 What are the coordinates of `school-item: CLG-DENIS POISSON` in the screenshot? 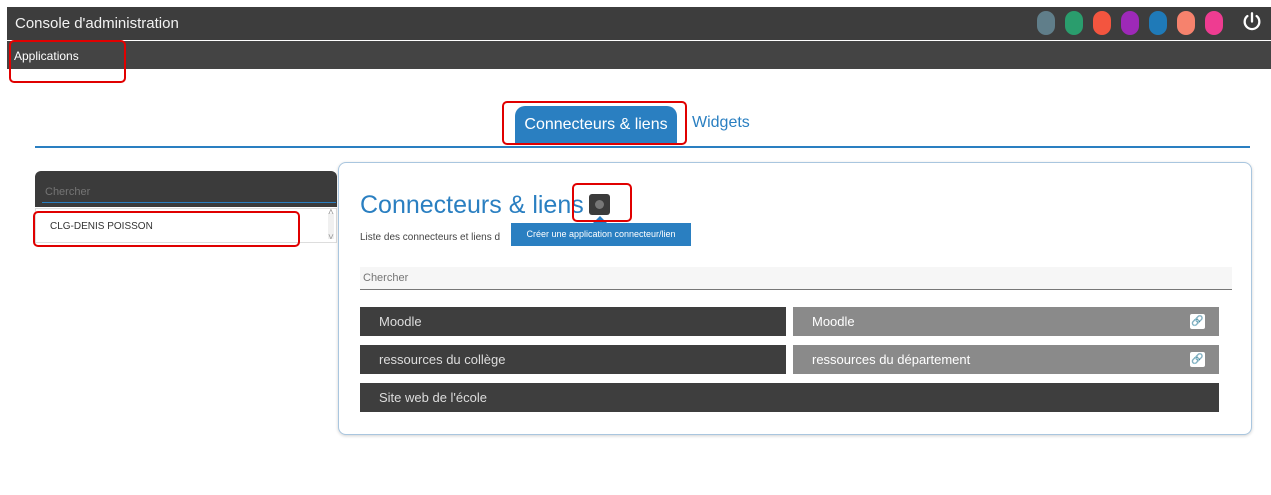 It's located at (101, 226).